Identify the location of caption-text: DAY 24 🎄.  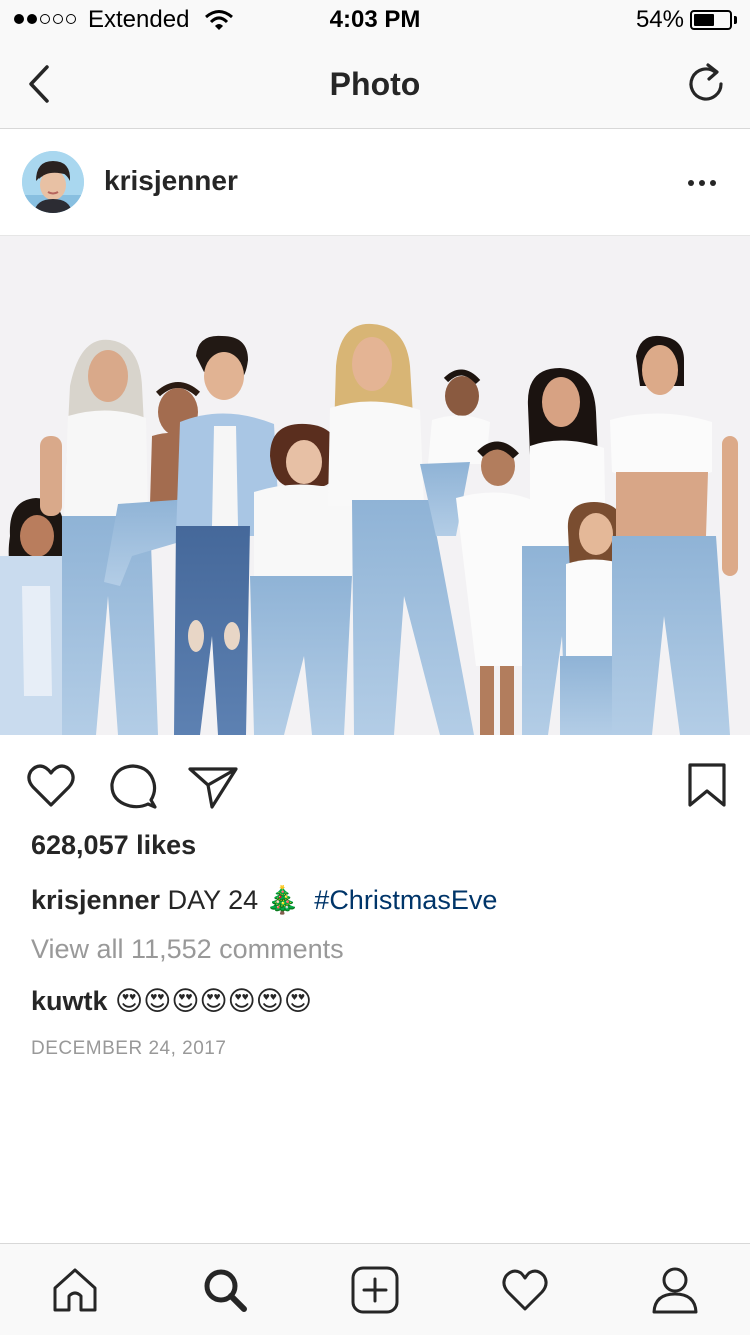
(233, 900).